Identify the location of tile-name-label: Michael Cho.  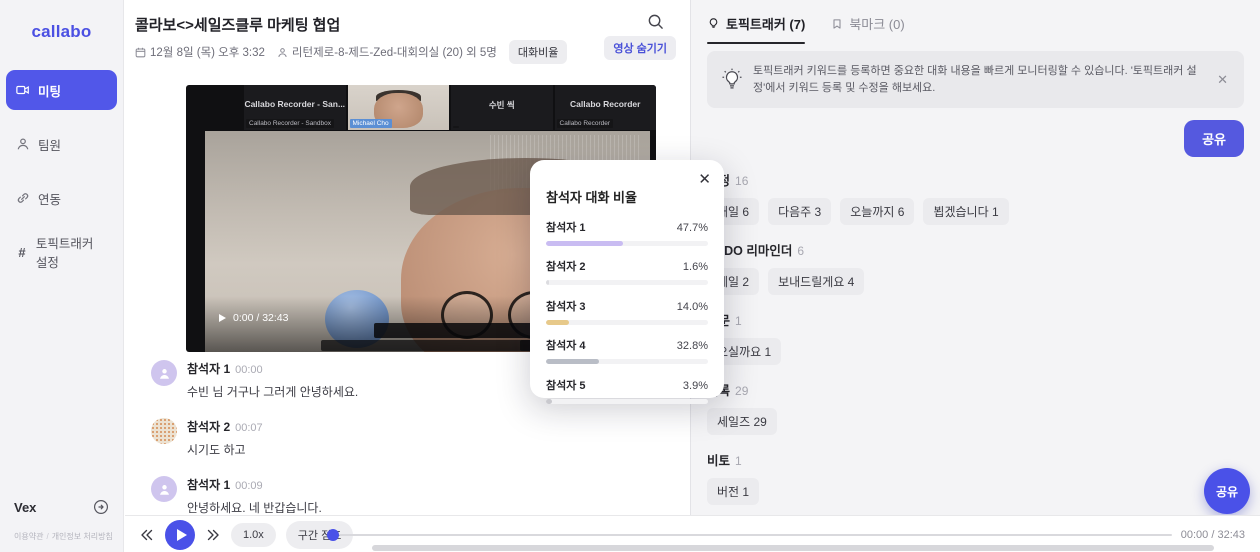
(370, 123).